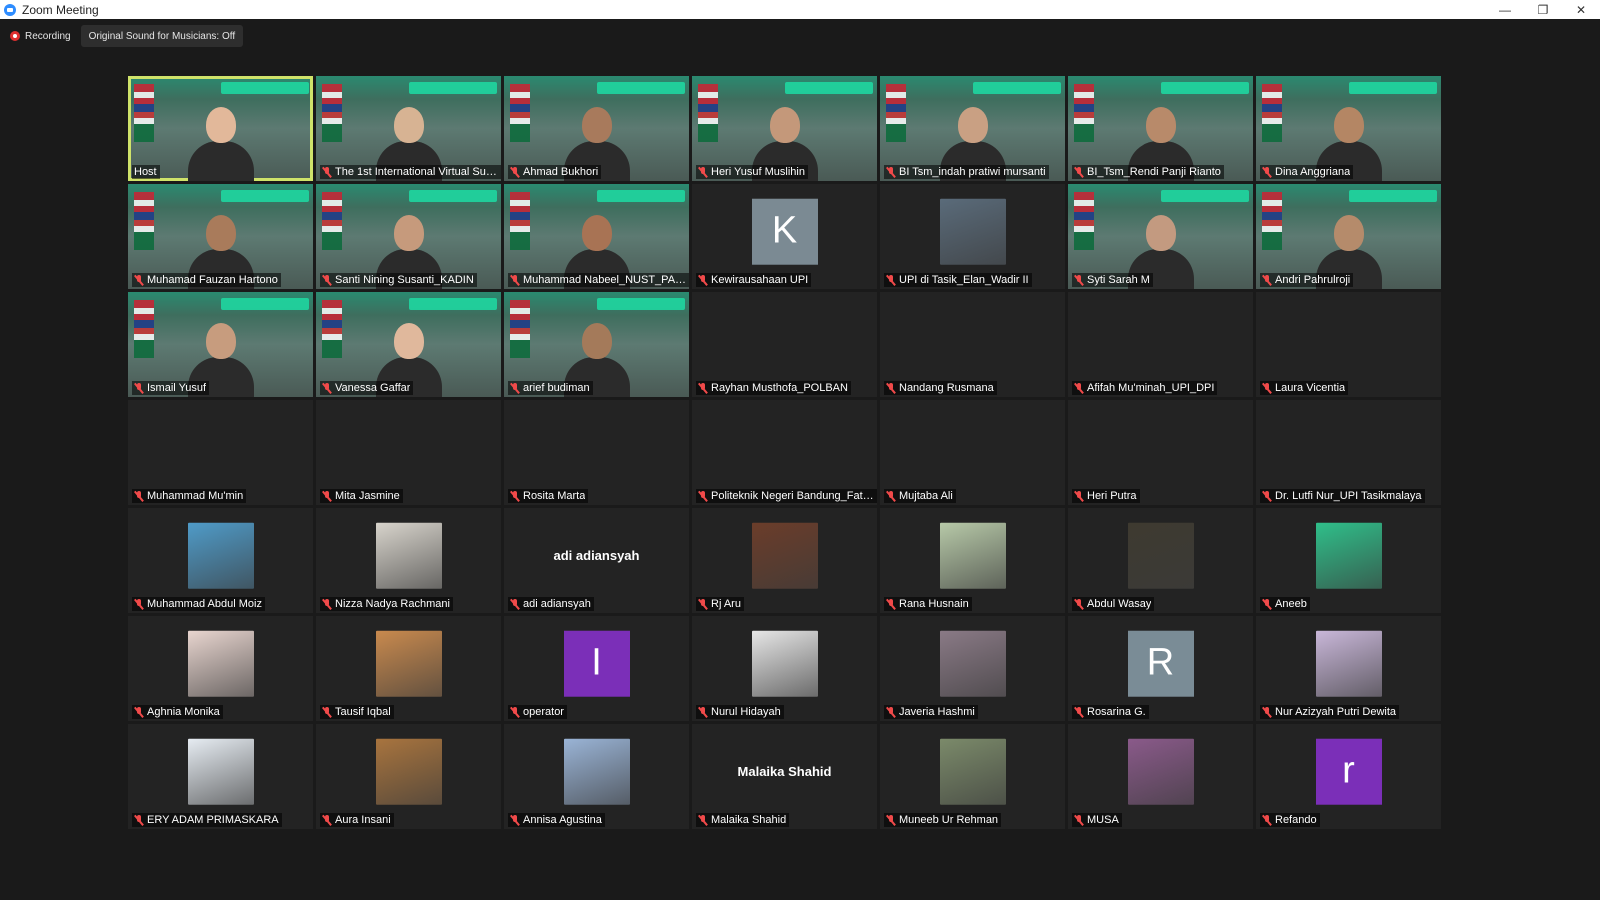 This screenshot has width=1600, height=900. Describe the element at coordinates (1160, 452) in the screenshot. I see `participant-tile: Heri Putra` at that location.